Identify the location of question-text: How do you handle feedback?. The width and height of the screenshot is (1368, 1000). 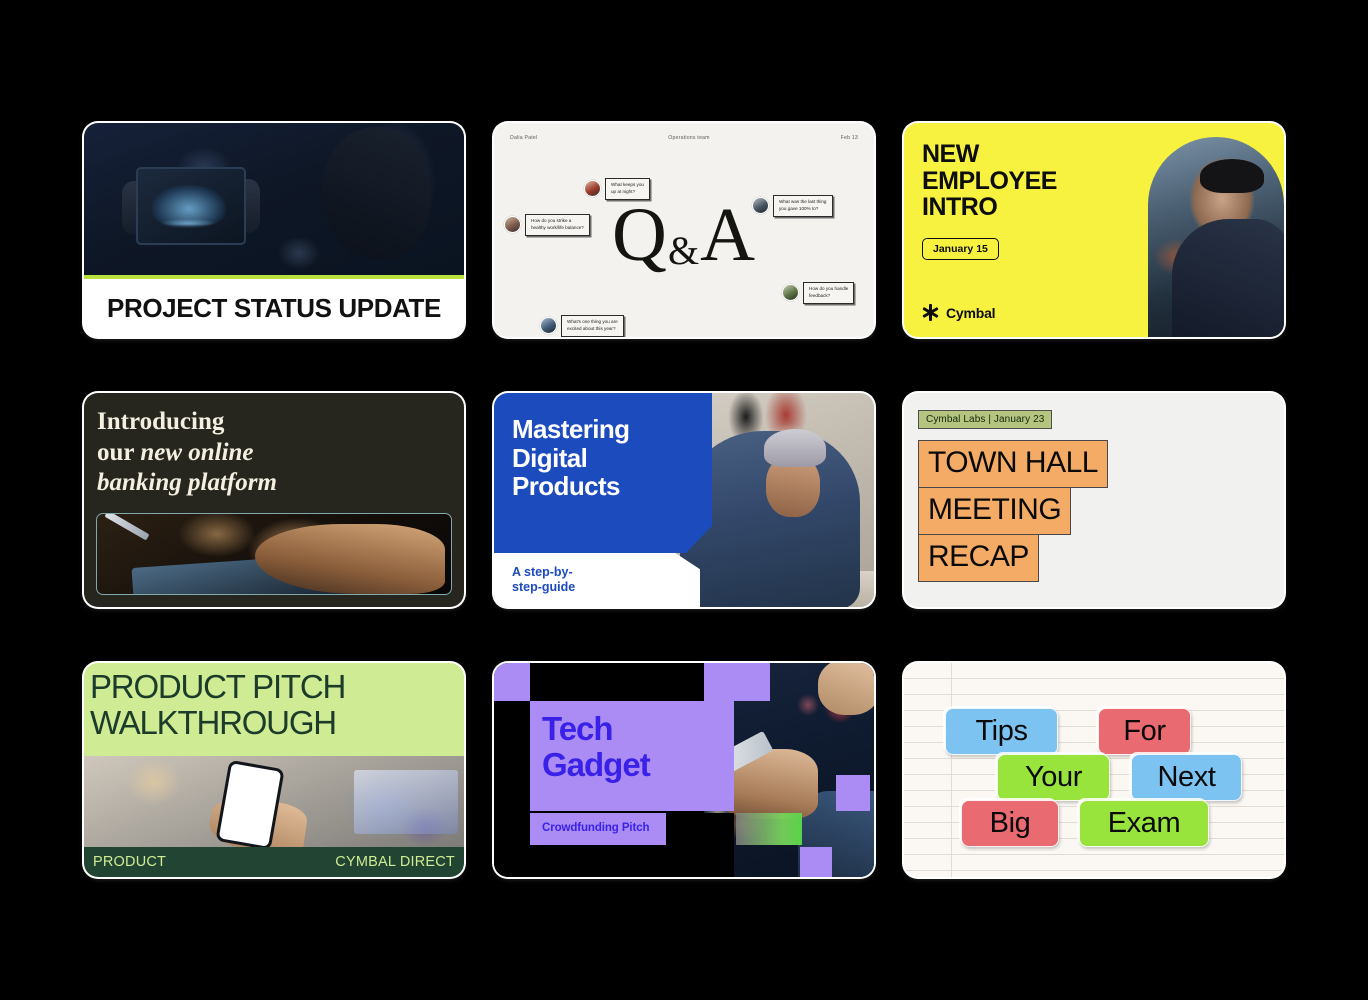
(829, 293).